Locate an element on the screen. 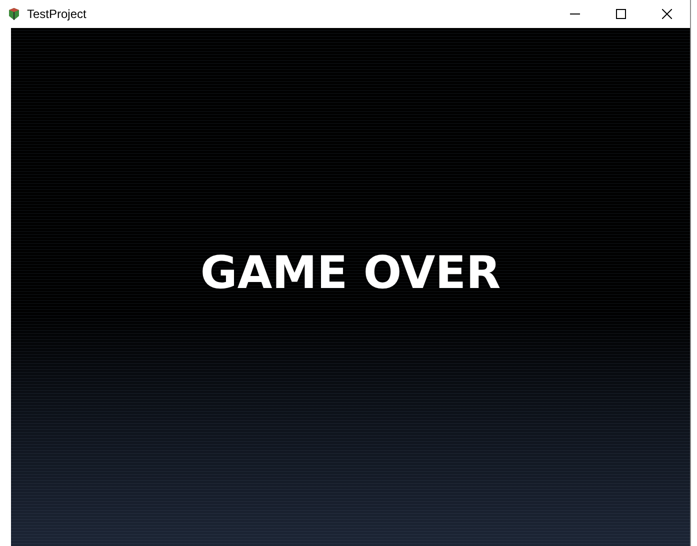  window-title: TestProject is located at coordinates (56, 14).